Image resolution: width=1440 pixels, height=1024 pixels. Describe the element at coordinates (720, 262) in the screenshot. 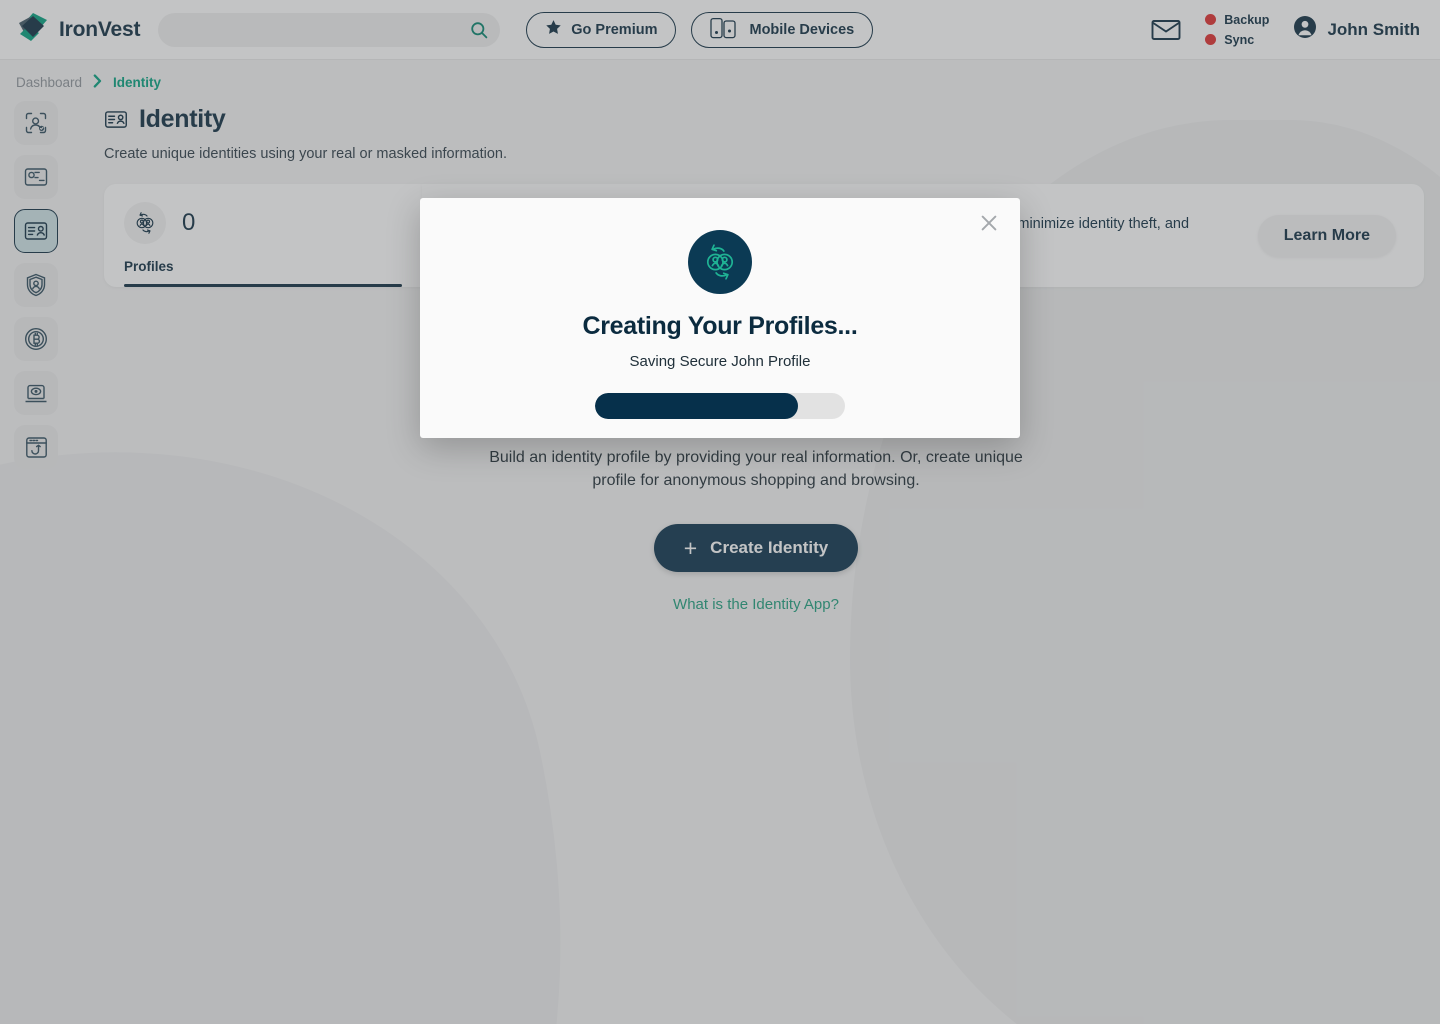

I see `profiles-sync-icon` at that location.